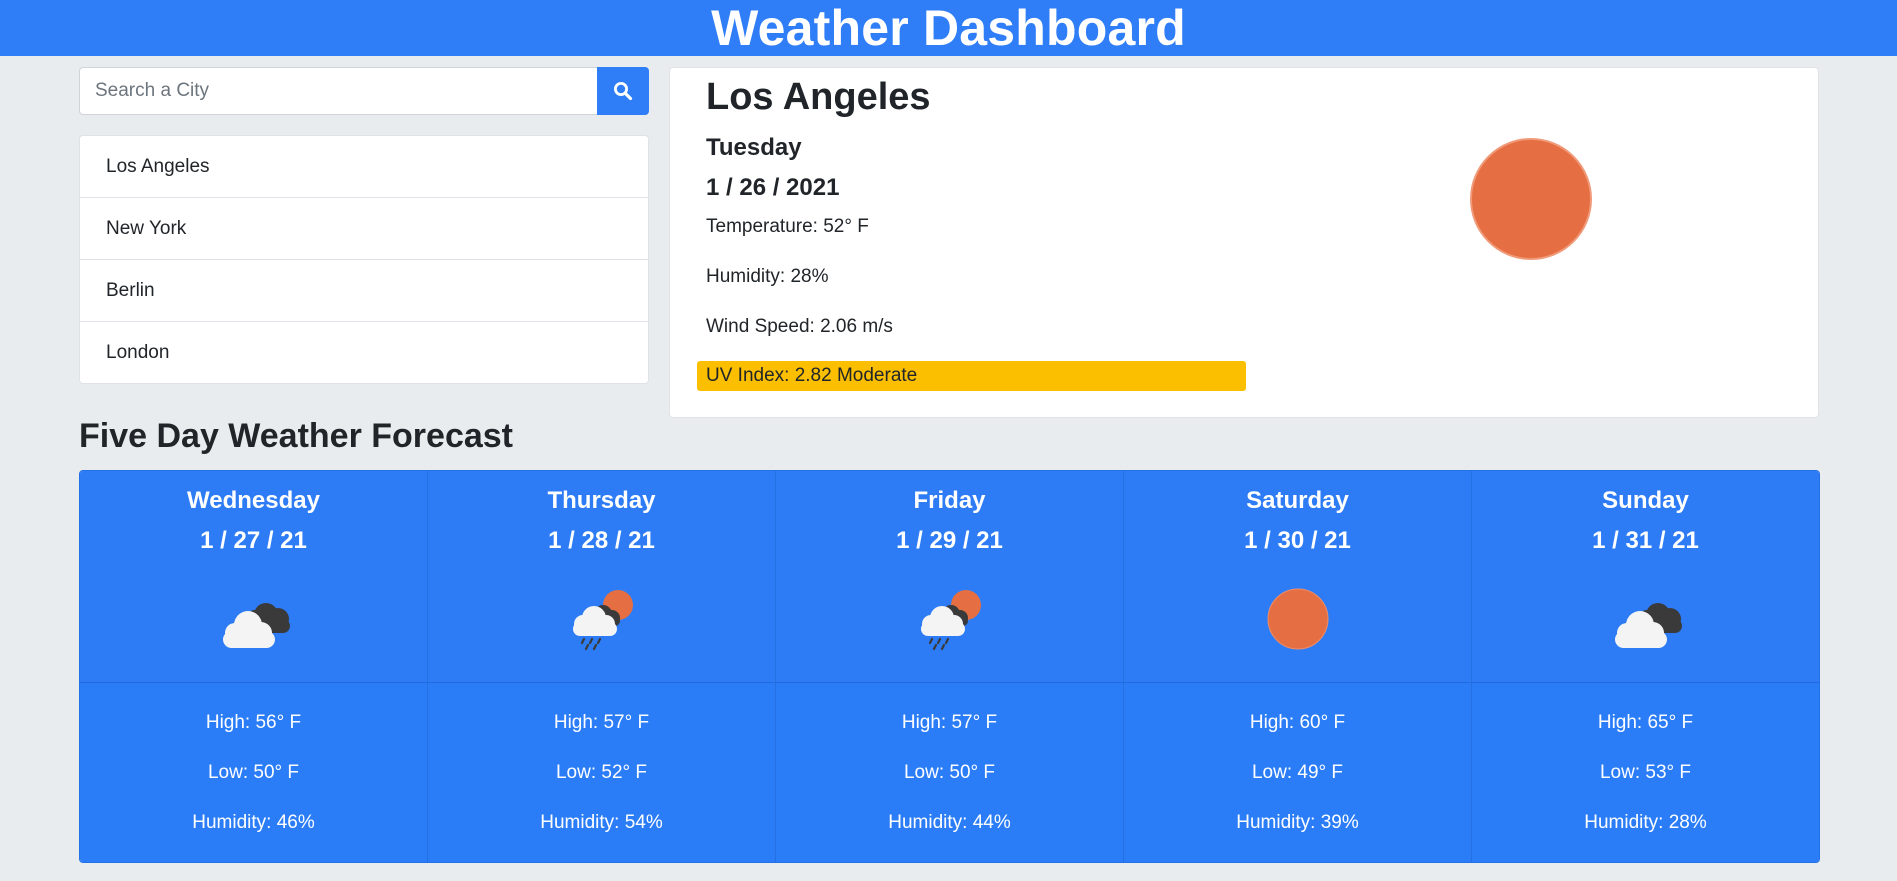 The height and width of the screenshot is (881, 1897). What do you see at coordinates (253, 500) in the screenshot?
I see `forecast-day: Wednesday` at bounding box center [253, 500].